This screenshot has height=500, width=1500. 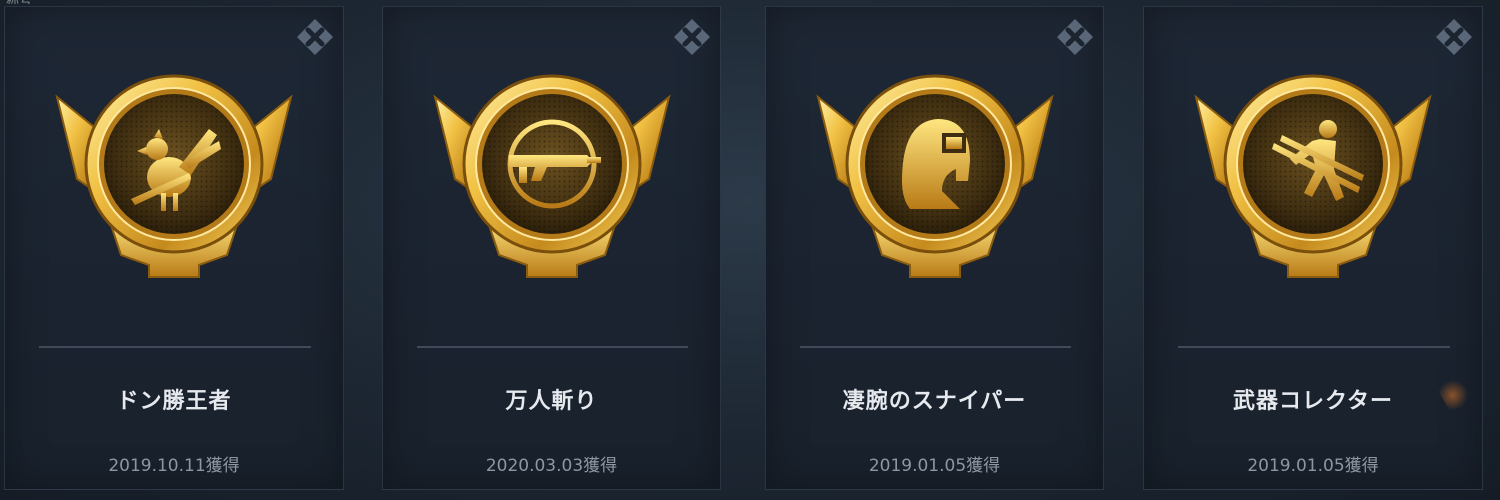 What do you see at coordinates (1313, 401) in the screenshot?
I see `medal-title: 武器コレクター` at bounding box center [1313, 401].